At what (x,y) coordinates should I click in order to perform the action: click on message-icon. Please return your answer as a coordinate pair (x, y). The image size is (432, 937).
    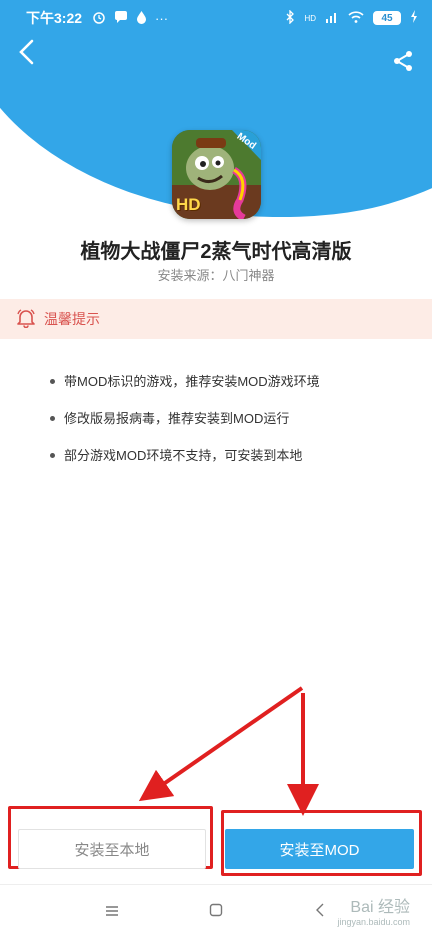
    Looking at the image, I should click on (121, 18).